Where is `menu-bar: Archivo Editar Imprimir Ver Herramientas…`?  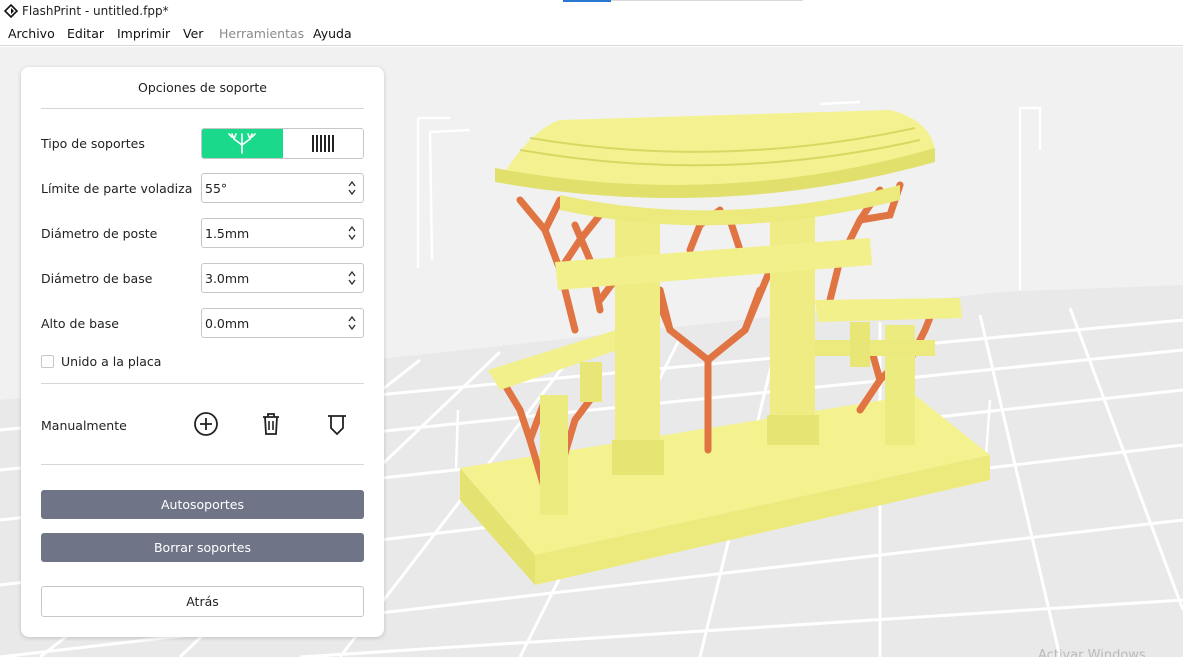
menu-bar: Archivo Editar Imprimir Ver Herramientas… is located at coordinates (591, 34).